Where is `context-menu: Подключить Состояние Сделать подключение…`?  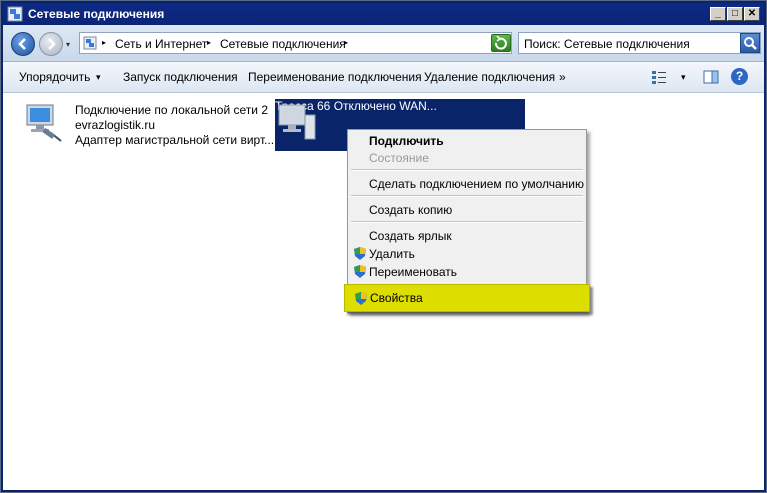
context-menu: Подключить Состояние Сделать подключение… is located at coordinates (467, 221).